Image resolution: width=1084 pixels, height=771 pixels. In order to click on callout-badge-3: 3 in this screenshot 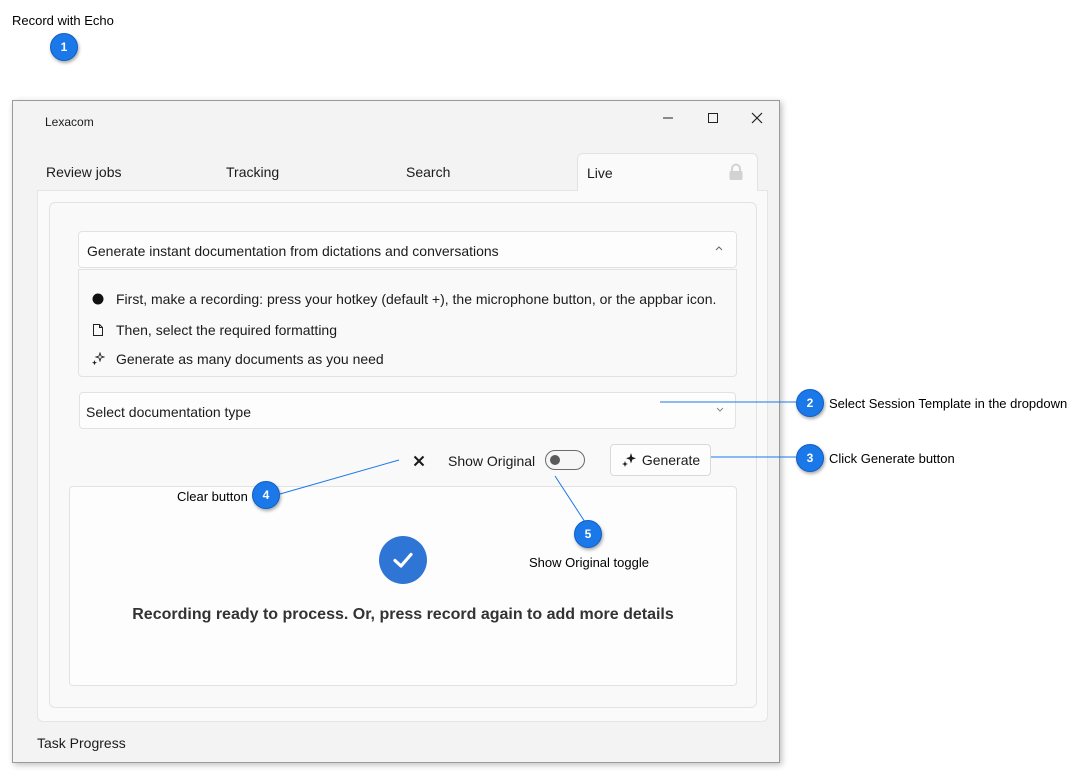, I will do `click(810, 458)`.